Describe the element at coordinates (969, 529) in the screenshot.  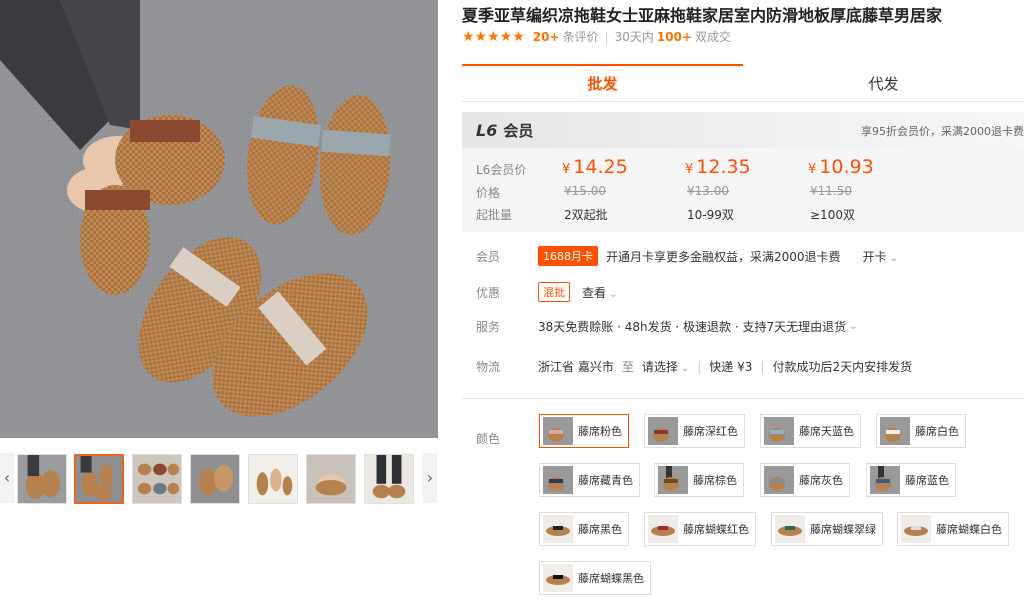
I see `color-option-label: 藤席蝴蝶白色` at that location.